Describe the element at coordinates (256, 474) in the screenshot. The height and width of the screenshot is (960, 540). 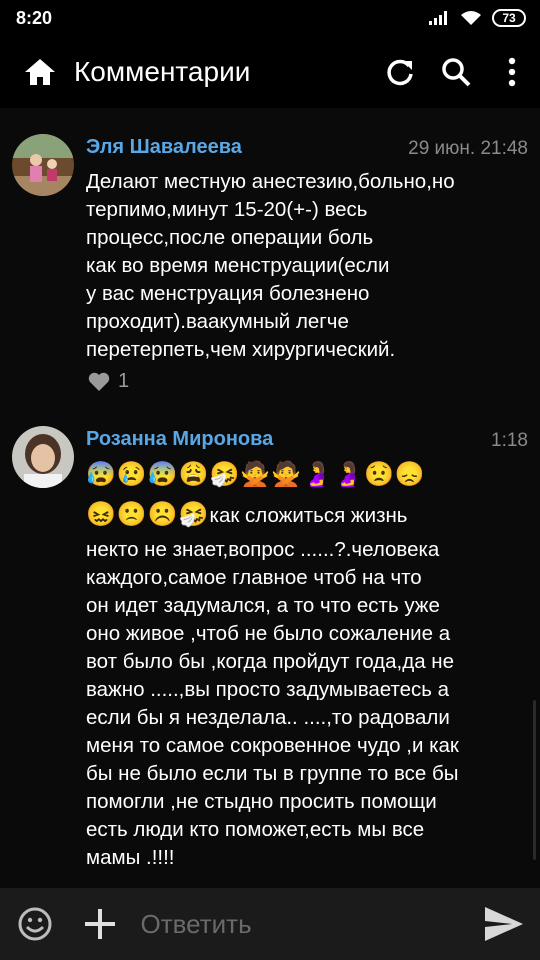
I see `emoji-line: 😰😢😰😩🤧🙅🙅🤰🤰😟😞` at that location.